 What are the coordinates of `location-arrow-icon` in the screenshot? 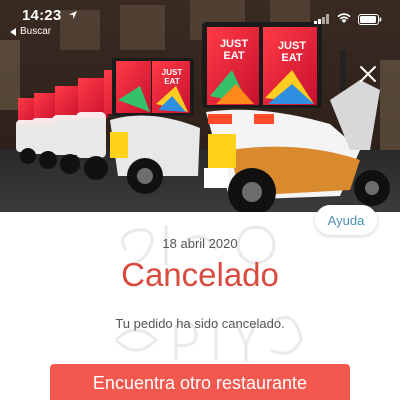 It's located at (73, 15).